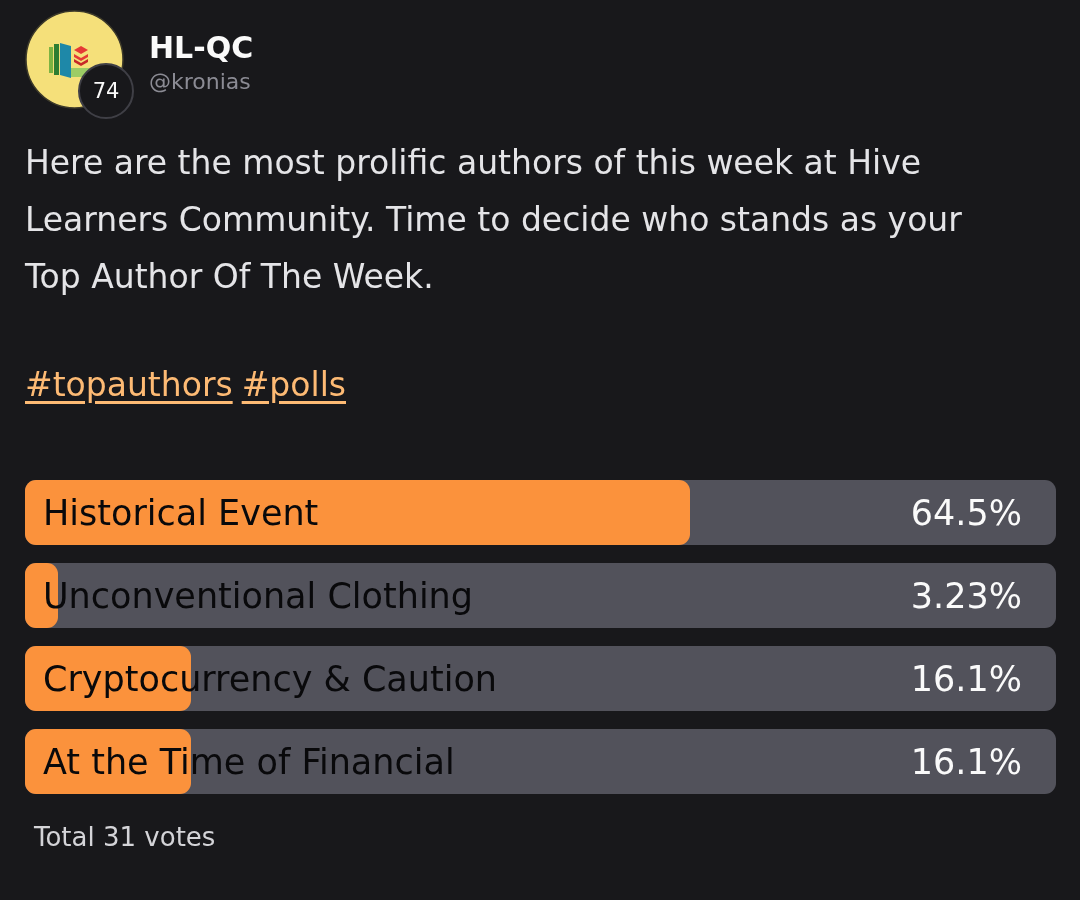  I want to click on option-percent: 64.5%, so click(966, 512).